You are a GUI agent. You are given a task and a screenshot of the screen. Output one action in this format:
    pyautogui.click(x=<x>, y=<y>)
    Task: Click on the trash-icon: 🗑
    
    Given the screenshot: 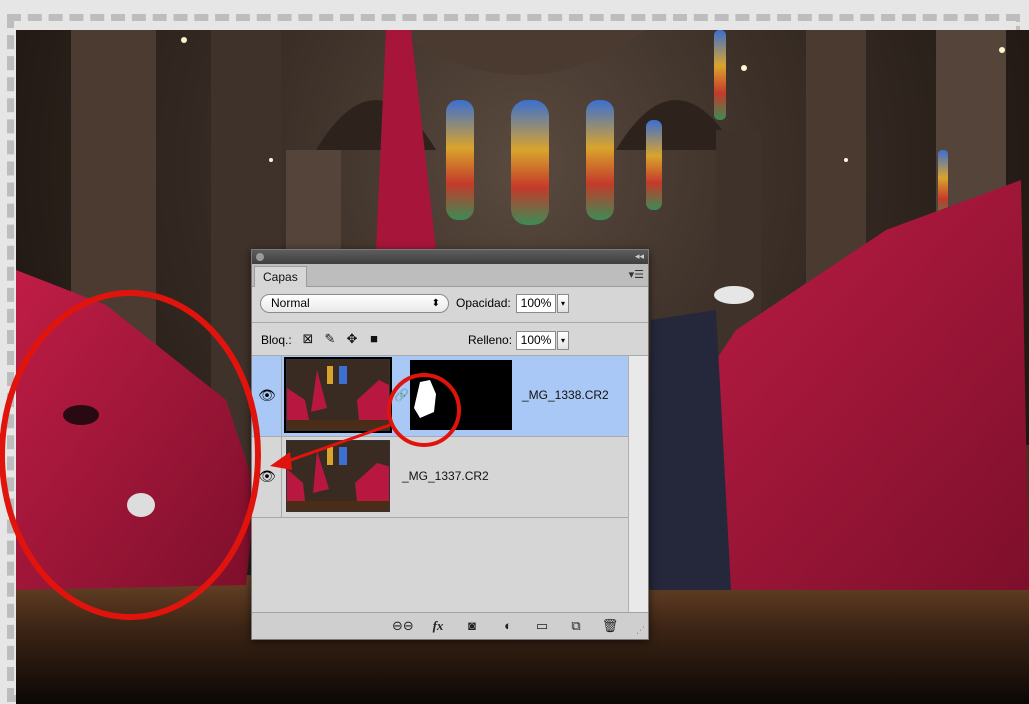 What is the action you would take?
    pyautogui.click(x=610, y=626)
    